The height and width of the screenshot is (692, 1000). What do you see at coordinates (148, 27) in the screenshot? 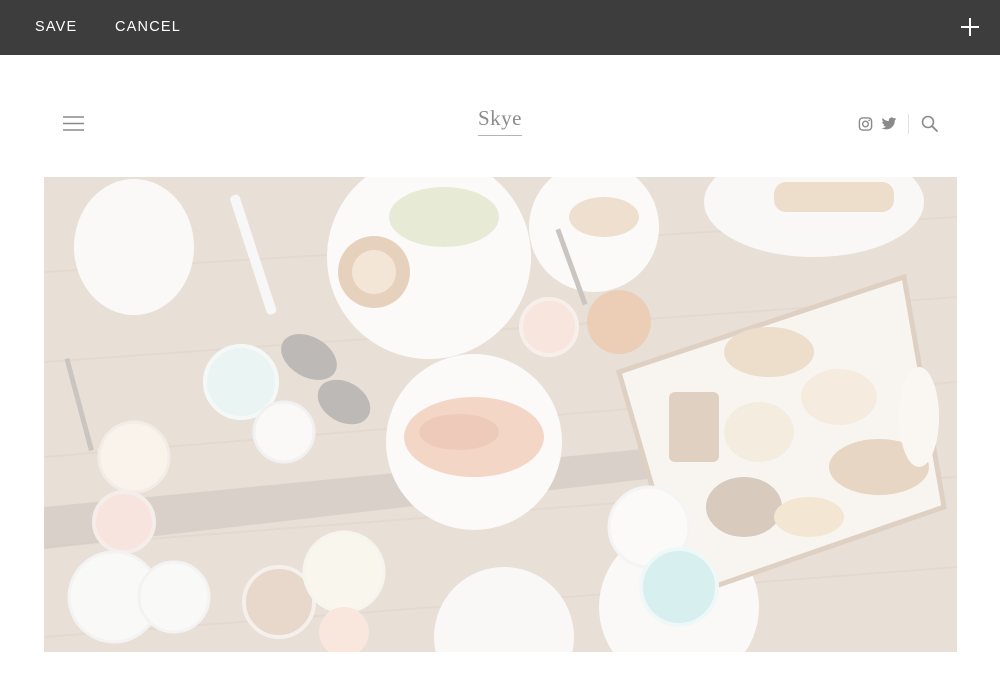
I see `cancel-button: CANCEL` at bounding box center [148, 27].